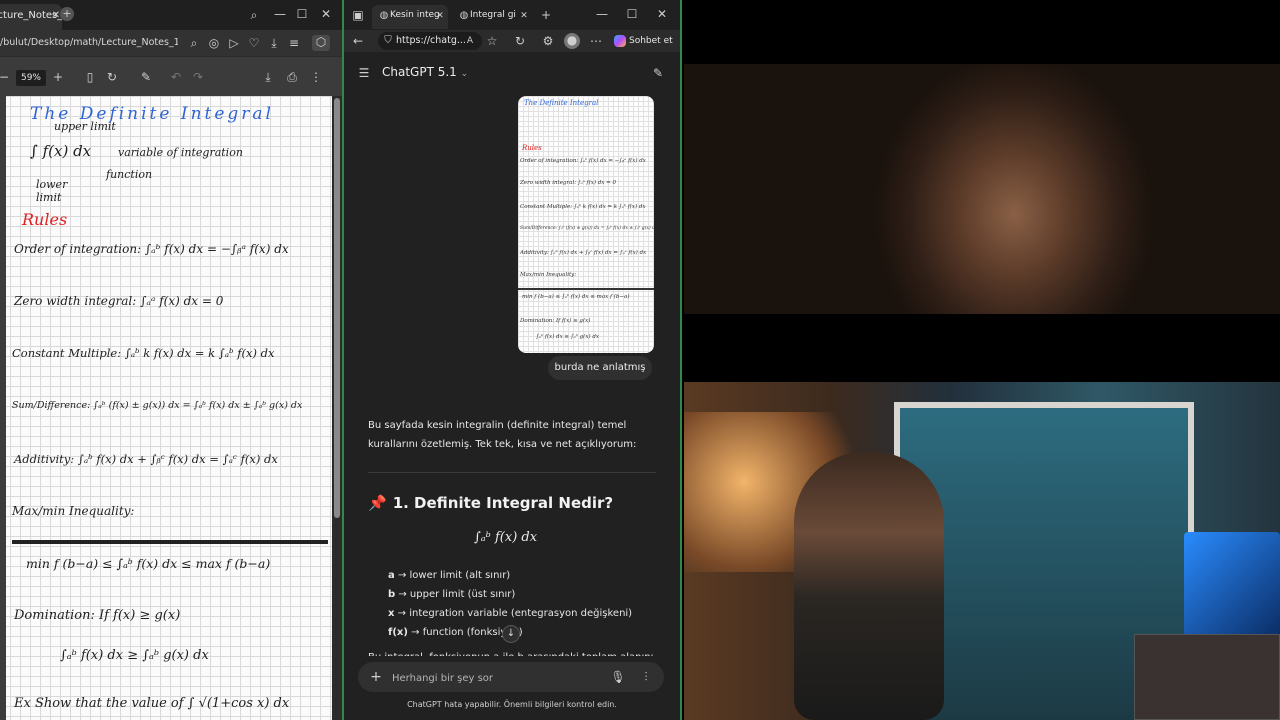 The height and width of the screenshot is (720, 1280). Describe the element at coordinates (254, 43) in the screenshot. I see `favorite-icon: ♡` at that location.